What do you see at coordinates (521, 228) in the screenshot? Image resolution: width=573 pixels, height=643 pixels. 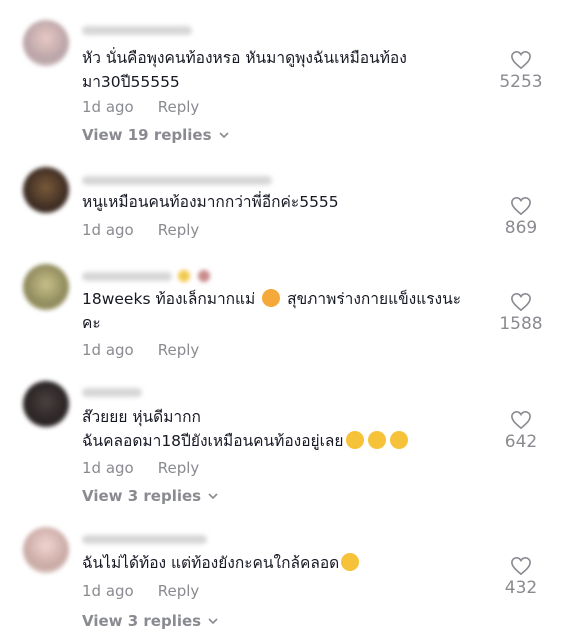 I see `like-count: 869` at bounding box center [521, 228].